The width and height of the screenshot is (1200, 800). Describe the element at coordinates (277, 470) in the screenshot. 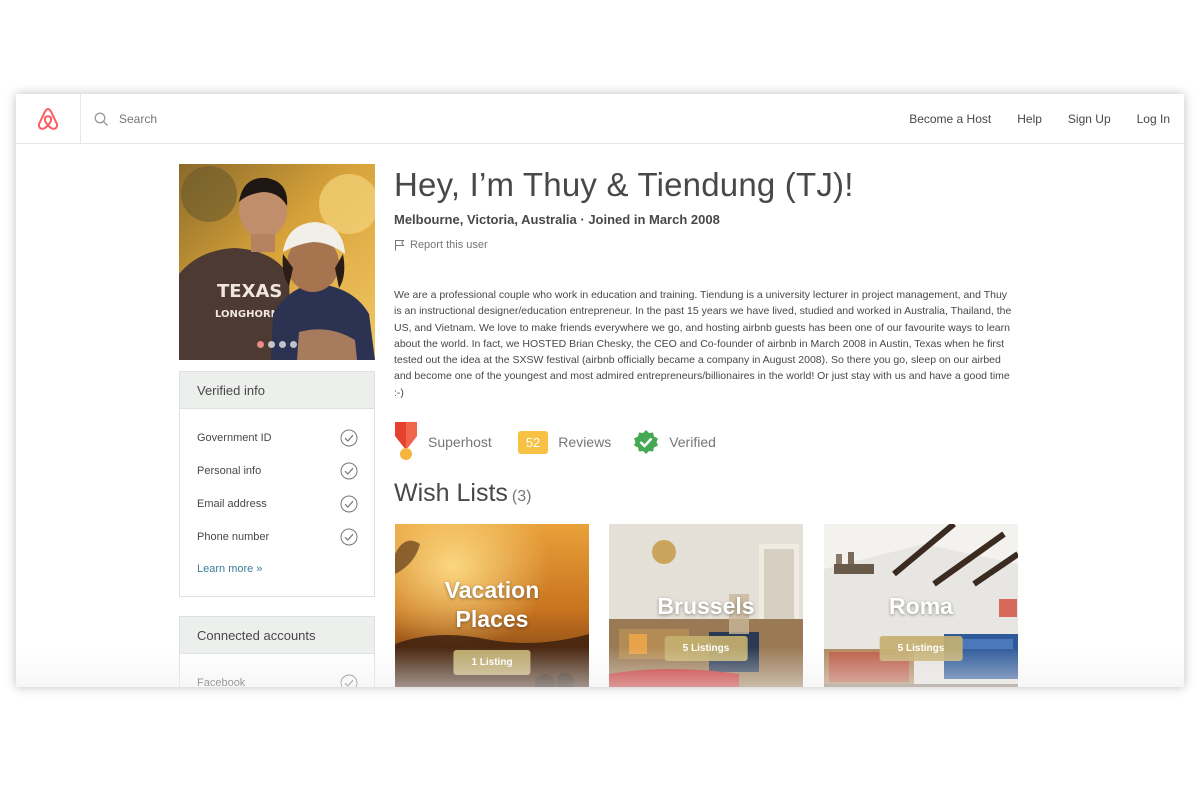

I see `verified-item: Personal info` at that location.